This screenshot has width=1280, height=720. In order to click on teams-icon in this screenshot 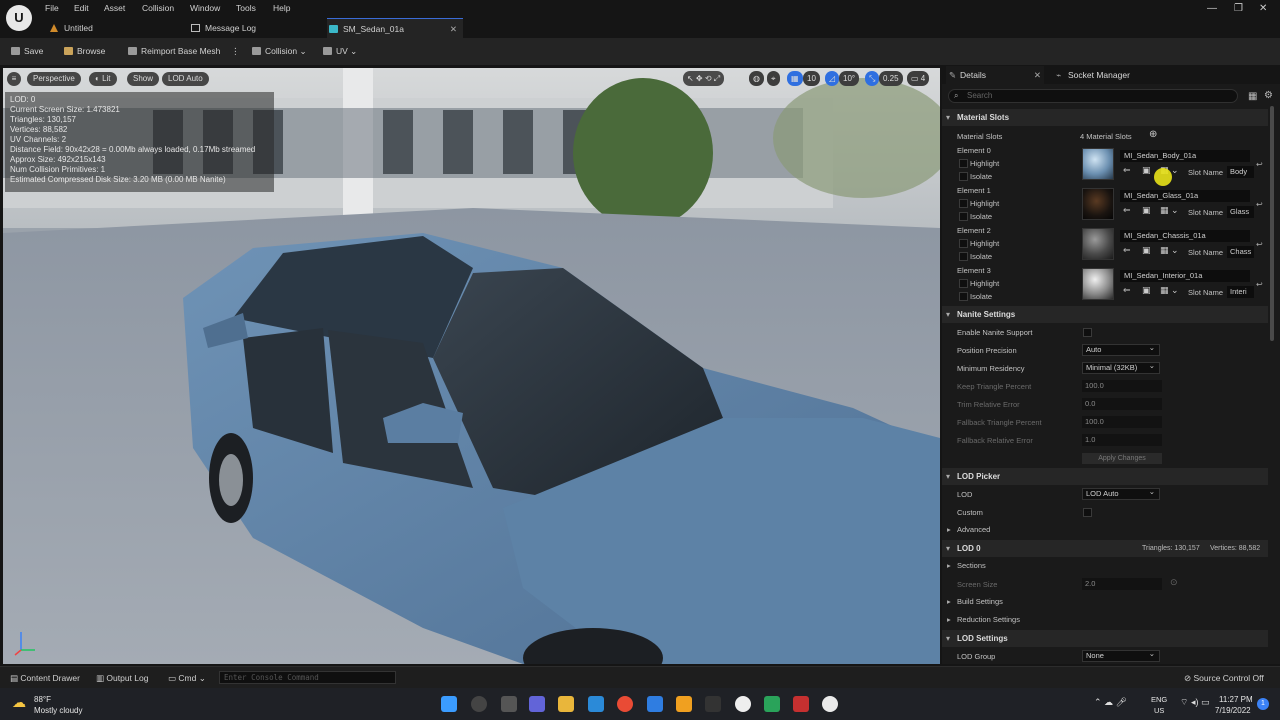, I will do `click(537, 704)`.